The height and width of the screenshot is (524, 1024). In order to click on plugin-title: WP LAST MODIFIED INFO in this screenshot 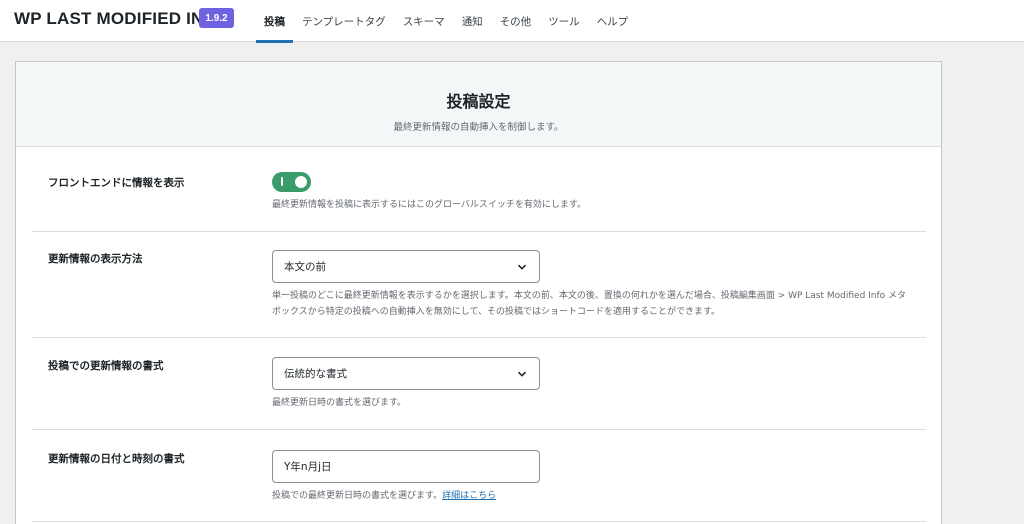, I will do `click(121, 18)`.